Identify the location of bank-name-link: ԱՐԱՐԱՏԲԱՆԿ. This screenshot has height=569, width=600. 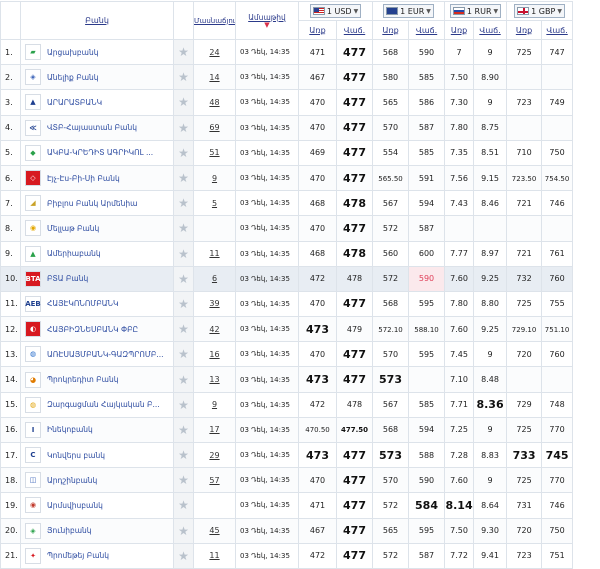
(74, 102).